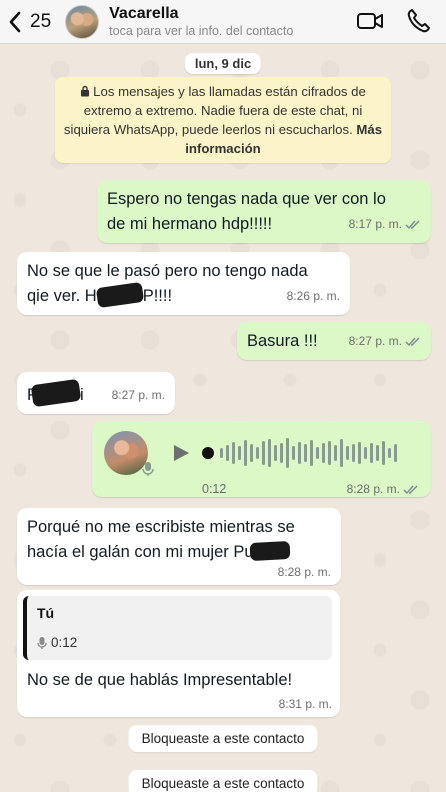 This screenshot has width=446, height=792. I want to click on message-time: 8:31 p. m., so click(305, 704).